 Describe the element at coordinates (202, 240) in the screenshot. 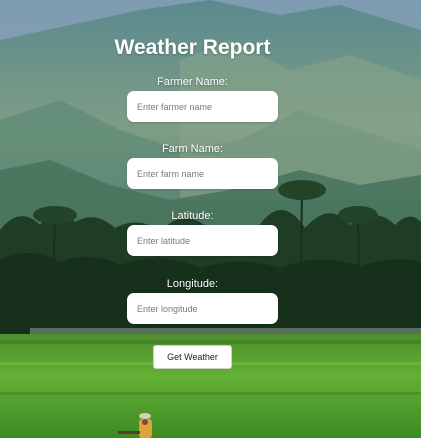

I see `latitude-input` at that location.